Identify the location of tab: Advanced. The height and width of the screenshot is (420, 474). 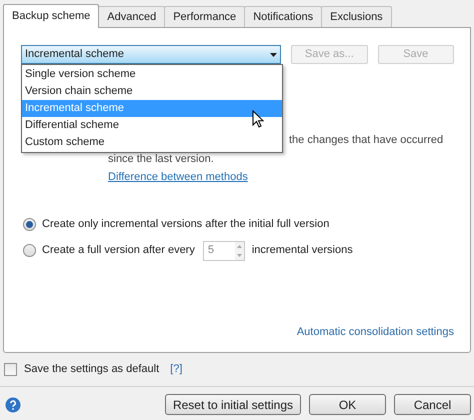
(132, 16).